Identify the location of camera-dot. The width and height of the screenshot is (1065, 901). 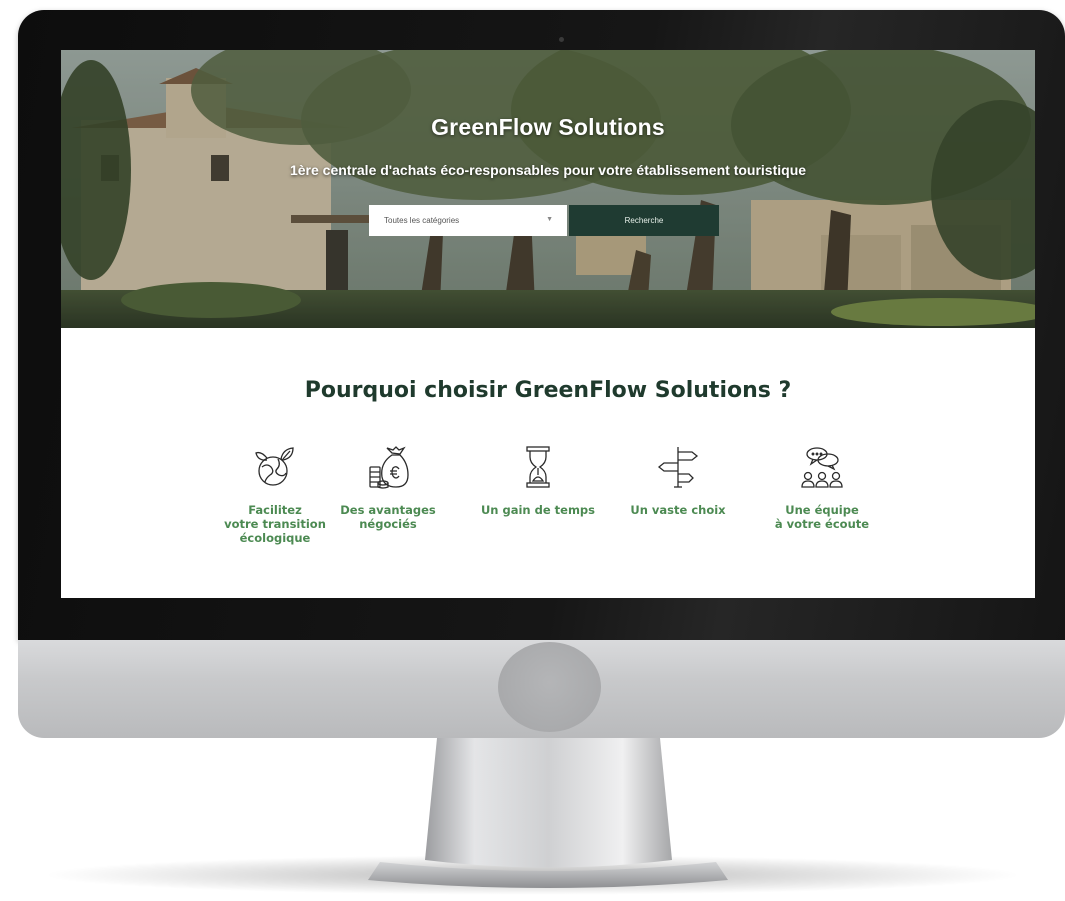
(561, 39).